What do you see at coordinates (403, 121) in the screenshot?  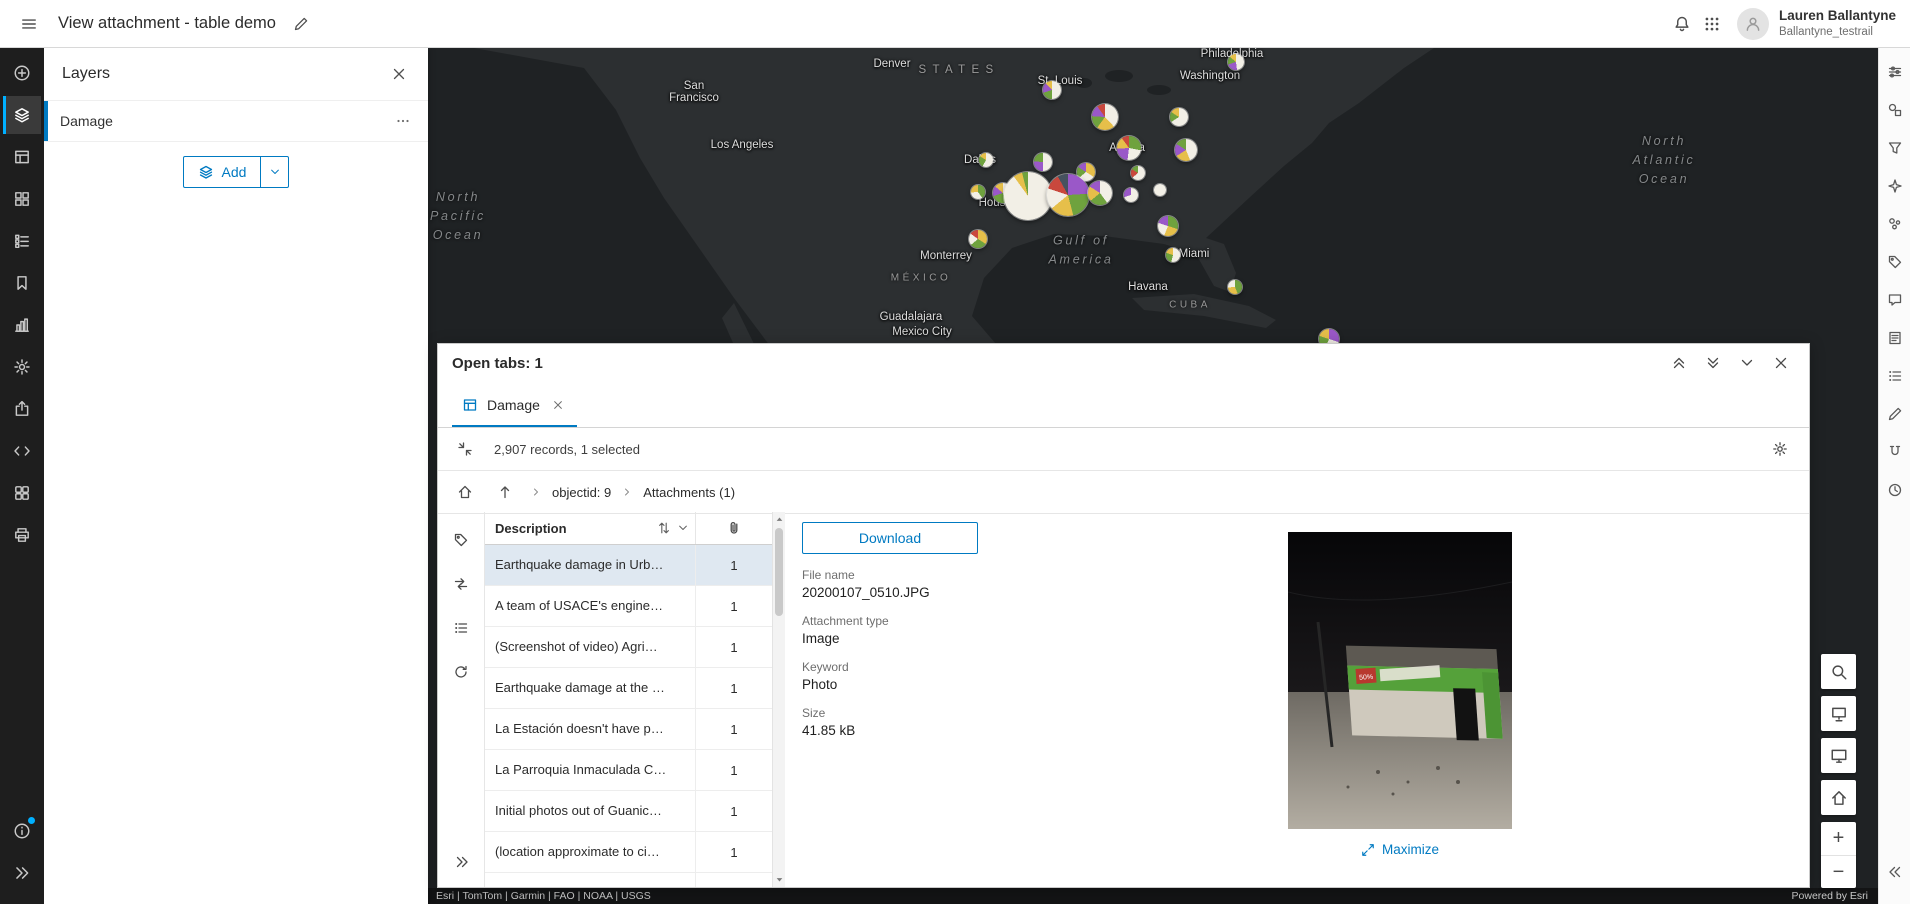 I see `layer-options-button` at bounding box center [403, 121].